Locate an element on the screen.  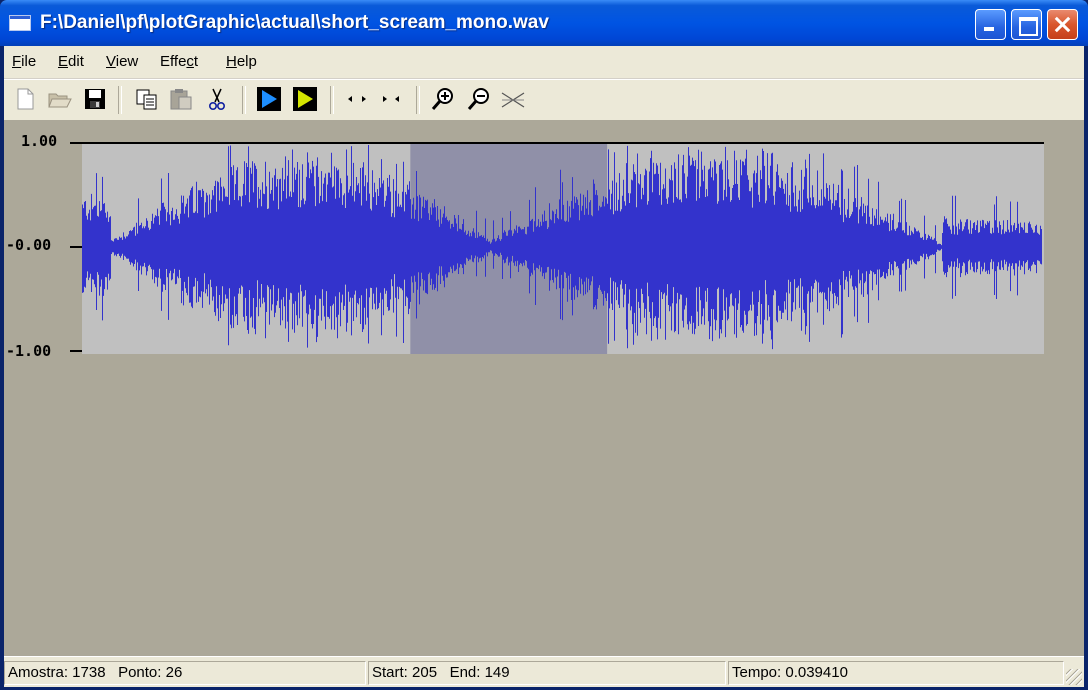
status-tempo: Tempo: 0.039410 is located at coordinates (790, 672).